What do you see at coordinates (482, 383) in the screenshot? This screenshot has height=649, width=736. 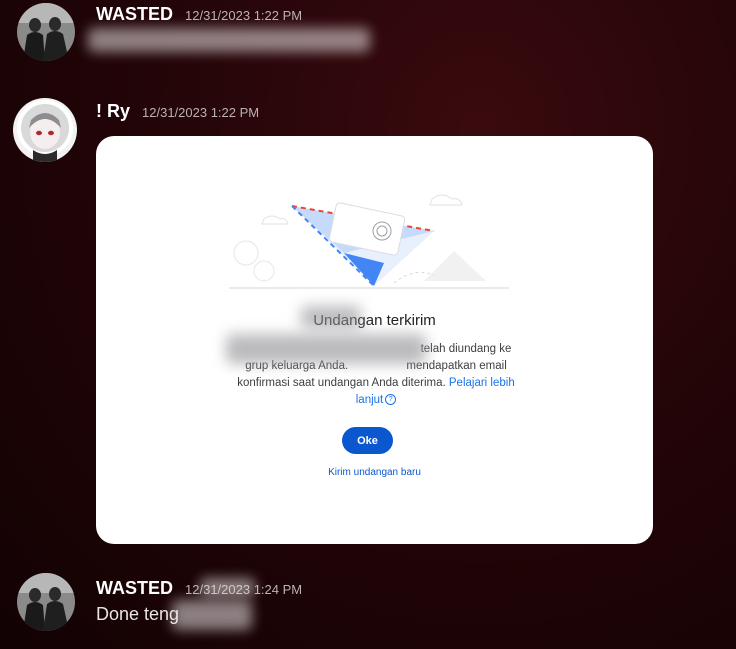 I see `learn-more-link: Pelajari lebih` at bounding box center [482, 383].